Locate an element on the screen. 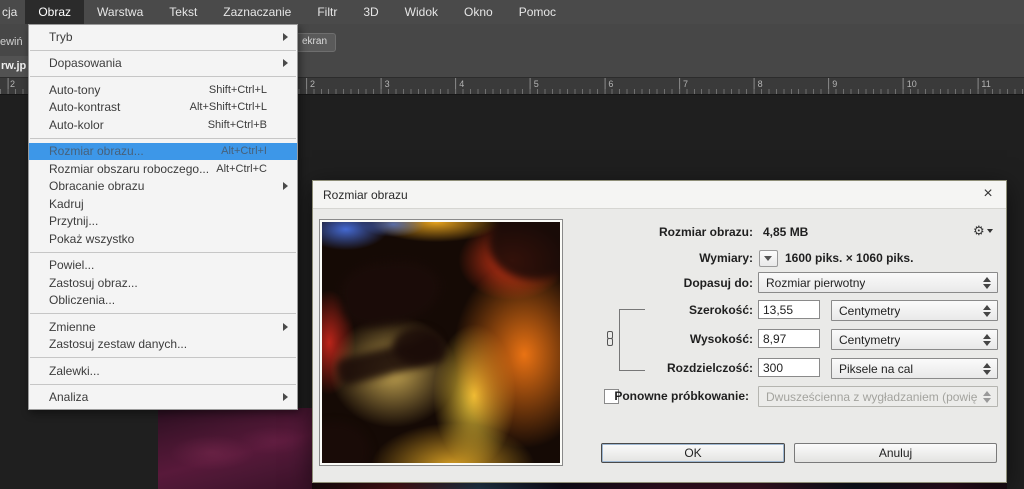 This screenshot has height=489, width=1024. ok-button: OK is located at coordinates (693, 453).